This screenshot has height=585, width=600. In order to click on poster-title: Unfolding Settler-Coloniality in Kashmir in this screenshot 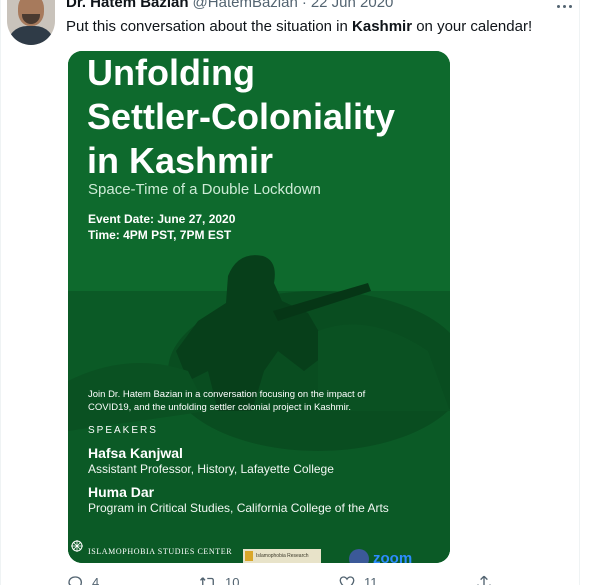, I will do `click(267, 117)`.